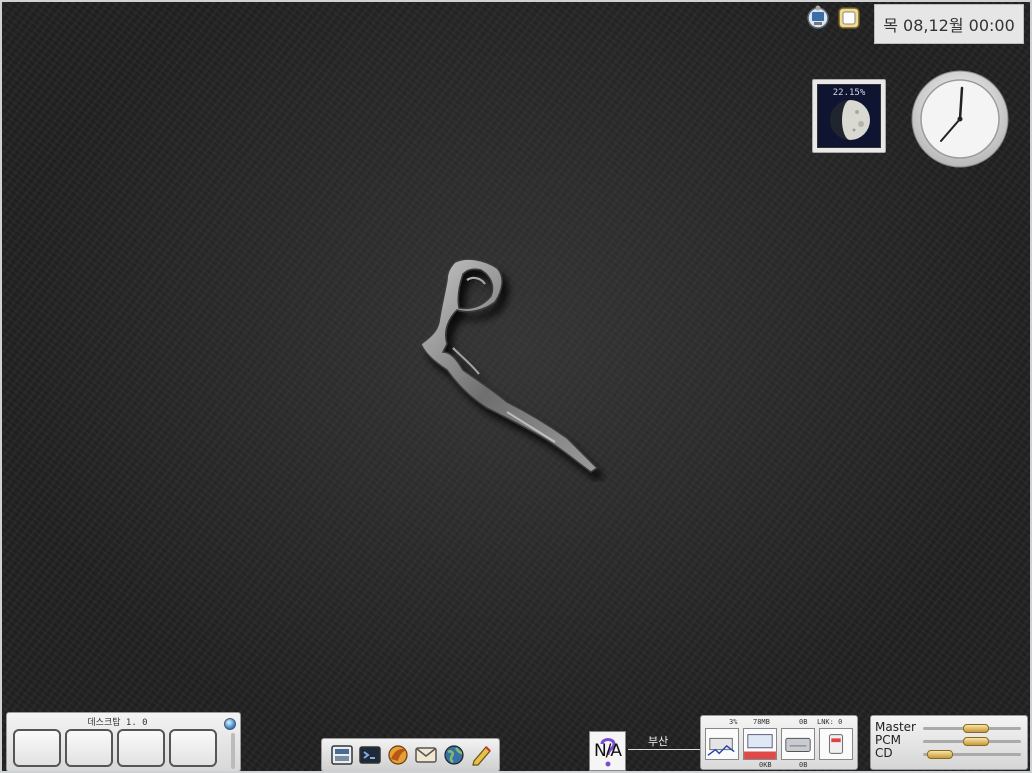  I want to click on cpu-usage-text: 3%, so click(733, 722).